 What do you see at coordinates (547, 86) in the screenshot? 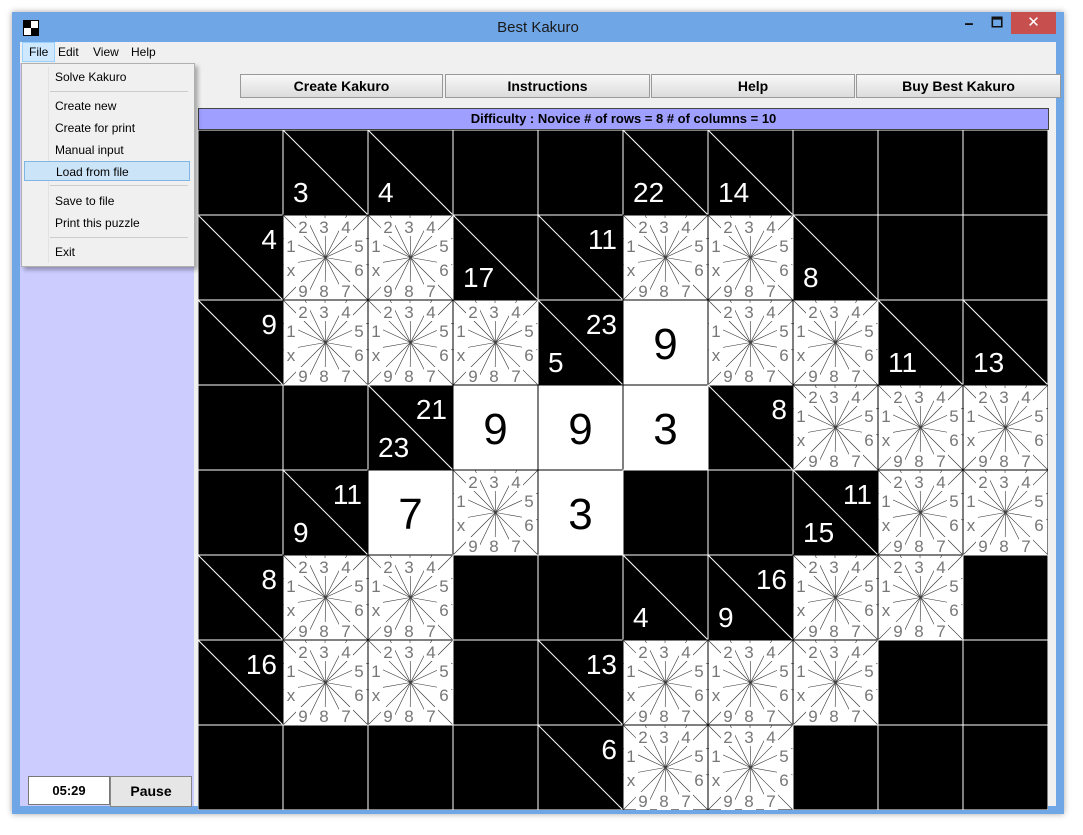
I see `instructions-button: Instructions` at bounding box center [547, 86].